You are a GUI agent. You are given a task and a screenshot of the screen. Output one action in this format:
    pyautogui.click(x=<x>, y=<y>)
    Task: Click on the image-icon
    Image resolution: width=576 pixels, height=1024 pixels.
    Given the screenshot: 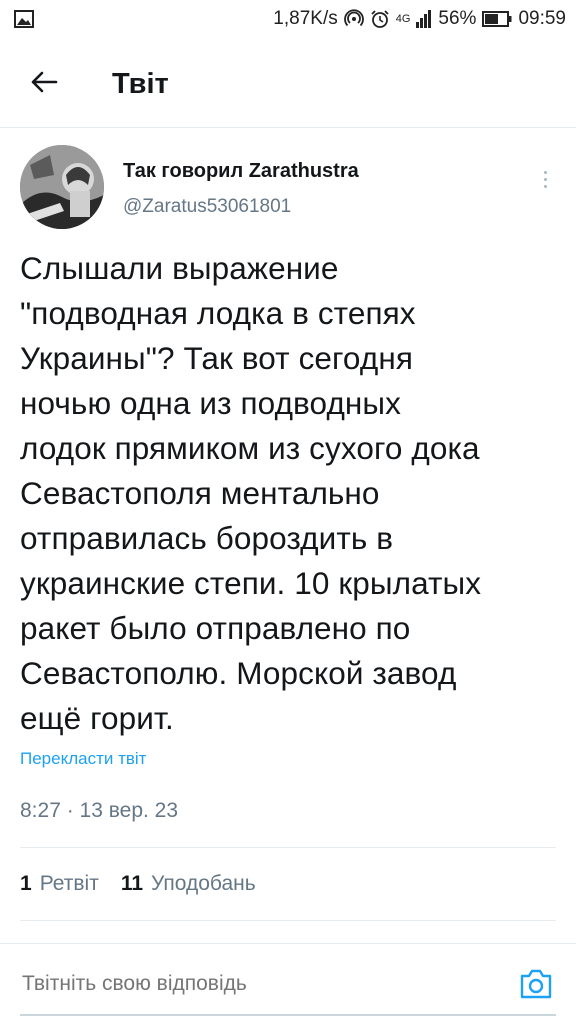 What is the action you would take?
    pyautogui.click(x=24, y=19)
    